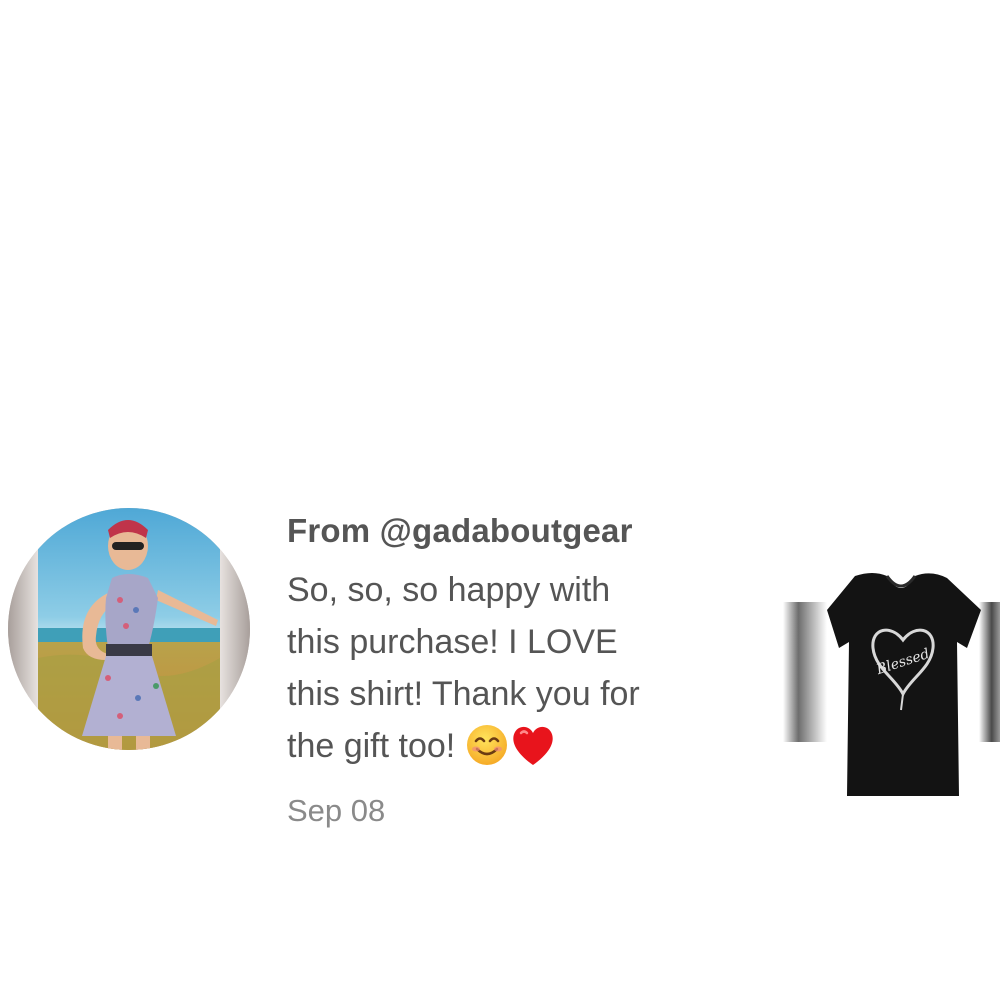 The height and width of the screenshot is (1000, 1000). I want to click on reviewer-avatar, so click(129, 629).